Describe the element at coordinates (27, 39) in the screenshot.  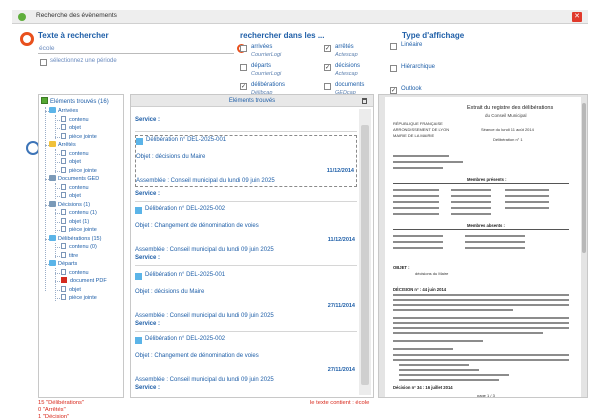
I see `lifebuoy-icon` at that location.